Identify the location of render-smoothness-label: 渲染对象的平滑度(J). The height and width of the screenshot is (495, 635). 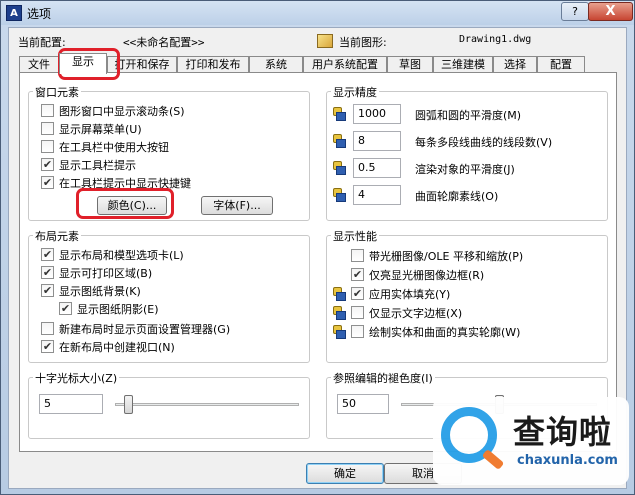
(465, 169).